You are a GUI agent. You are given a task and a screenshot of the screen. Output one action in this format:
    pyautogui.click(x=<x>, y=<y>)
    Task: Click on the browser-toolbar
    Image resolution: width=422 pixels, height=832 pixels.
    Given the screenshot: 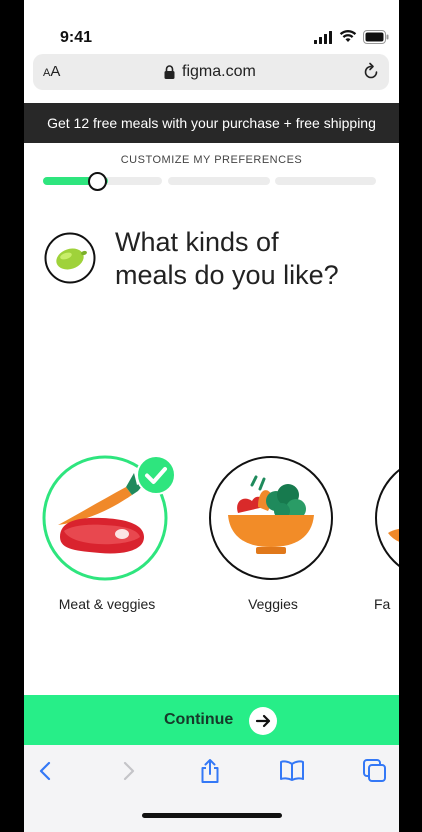 What is the action you would take?
    pyautogui.click(x=211, y=788)
    